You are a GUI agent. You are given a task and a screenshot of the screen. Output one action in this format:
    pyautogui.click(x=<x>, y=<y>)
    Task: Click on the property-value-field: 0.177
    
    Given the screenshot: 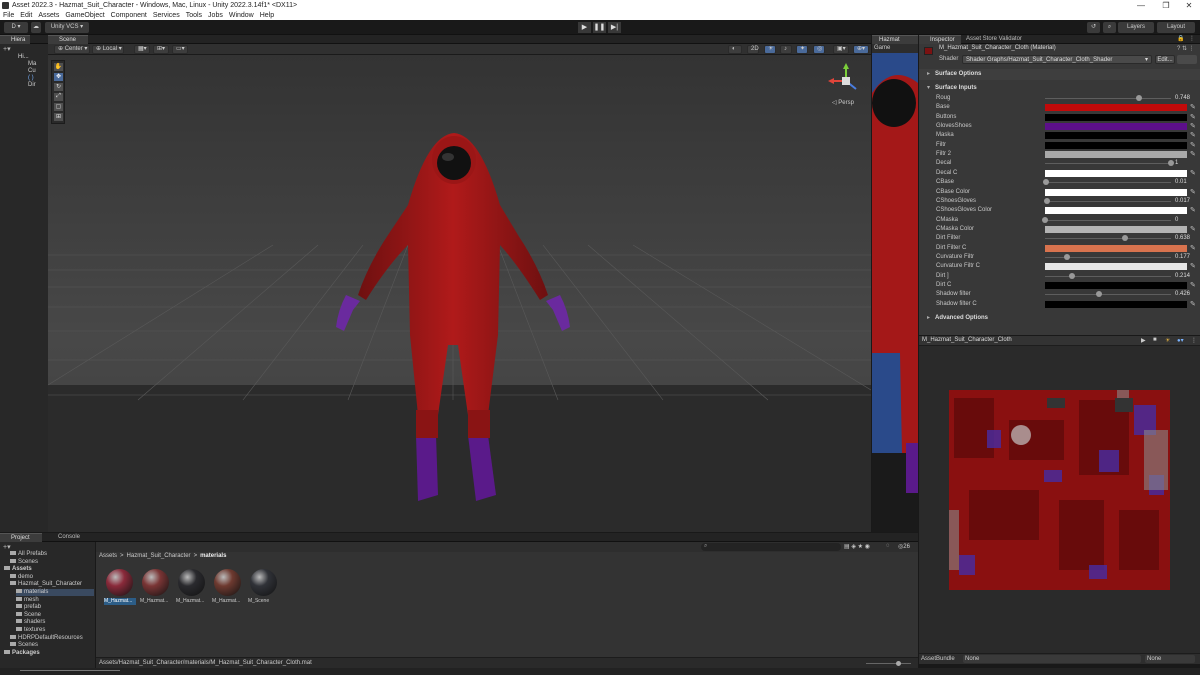 What is the action you would take?
    pyautogui.click(x=1182, y=257)
    